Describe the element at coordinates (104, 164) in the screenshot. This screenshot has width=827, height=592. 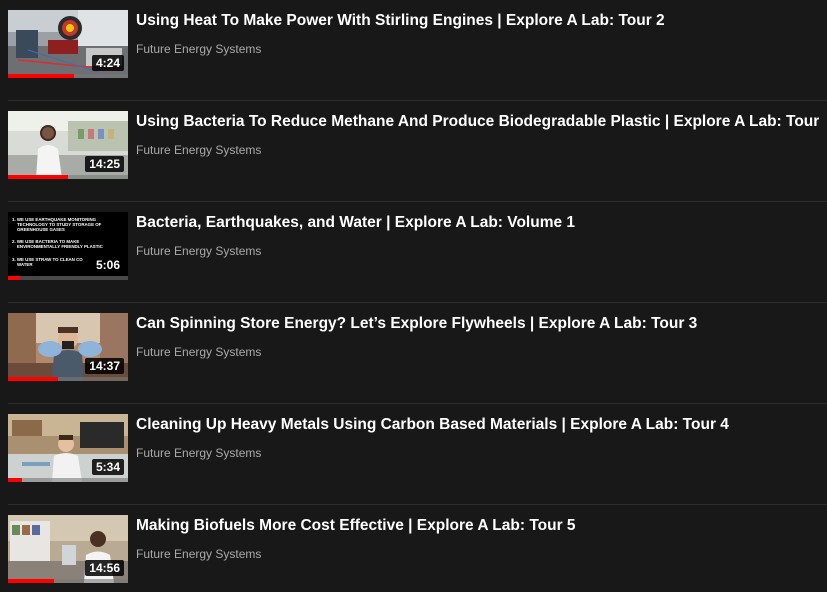
I see `duration-badge: 14:25` at that location.